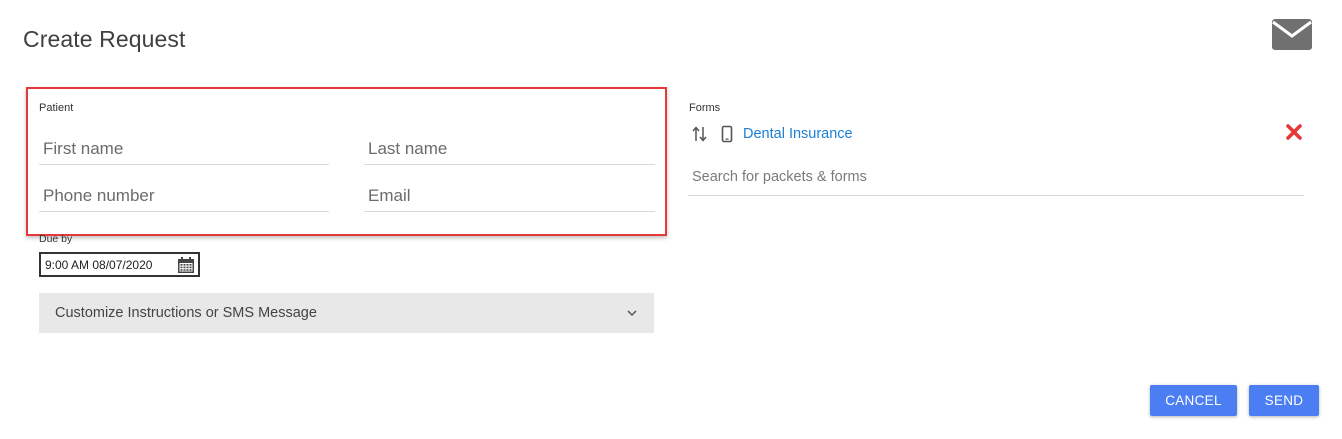 This screenshot has height=439, width=1342. What do you see at coordinates (727, 134) in the screenshot?
I see `mobile-phone-icon` at bounding box center [727, 134].